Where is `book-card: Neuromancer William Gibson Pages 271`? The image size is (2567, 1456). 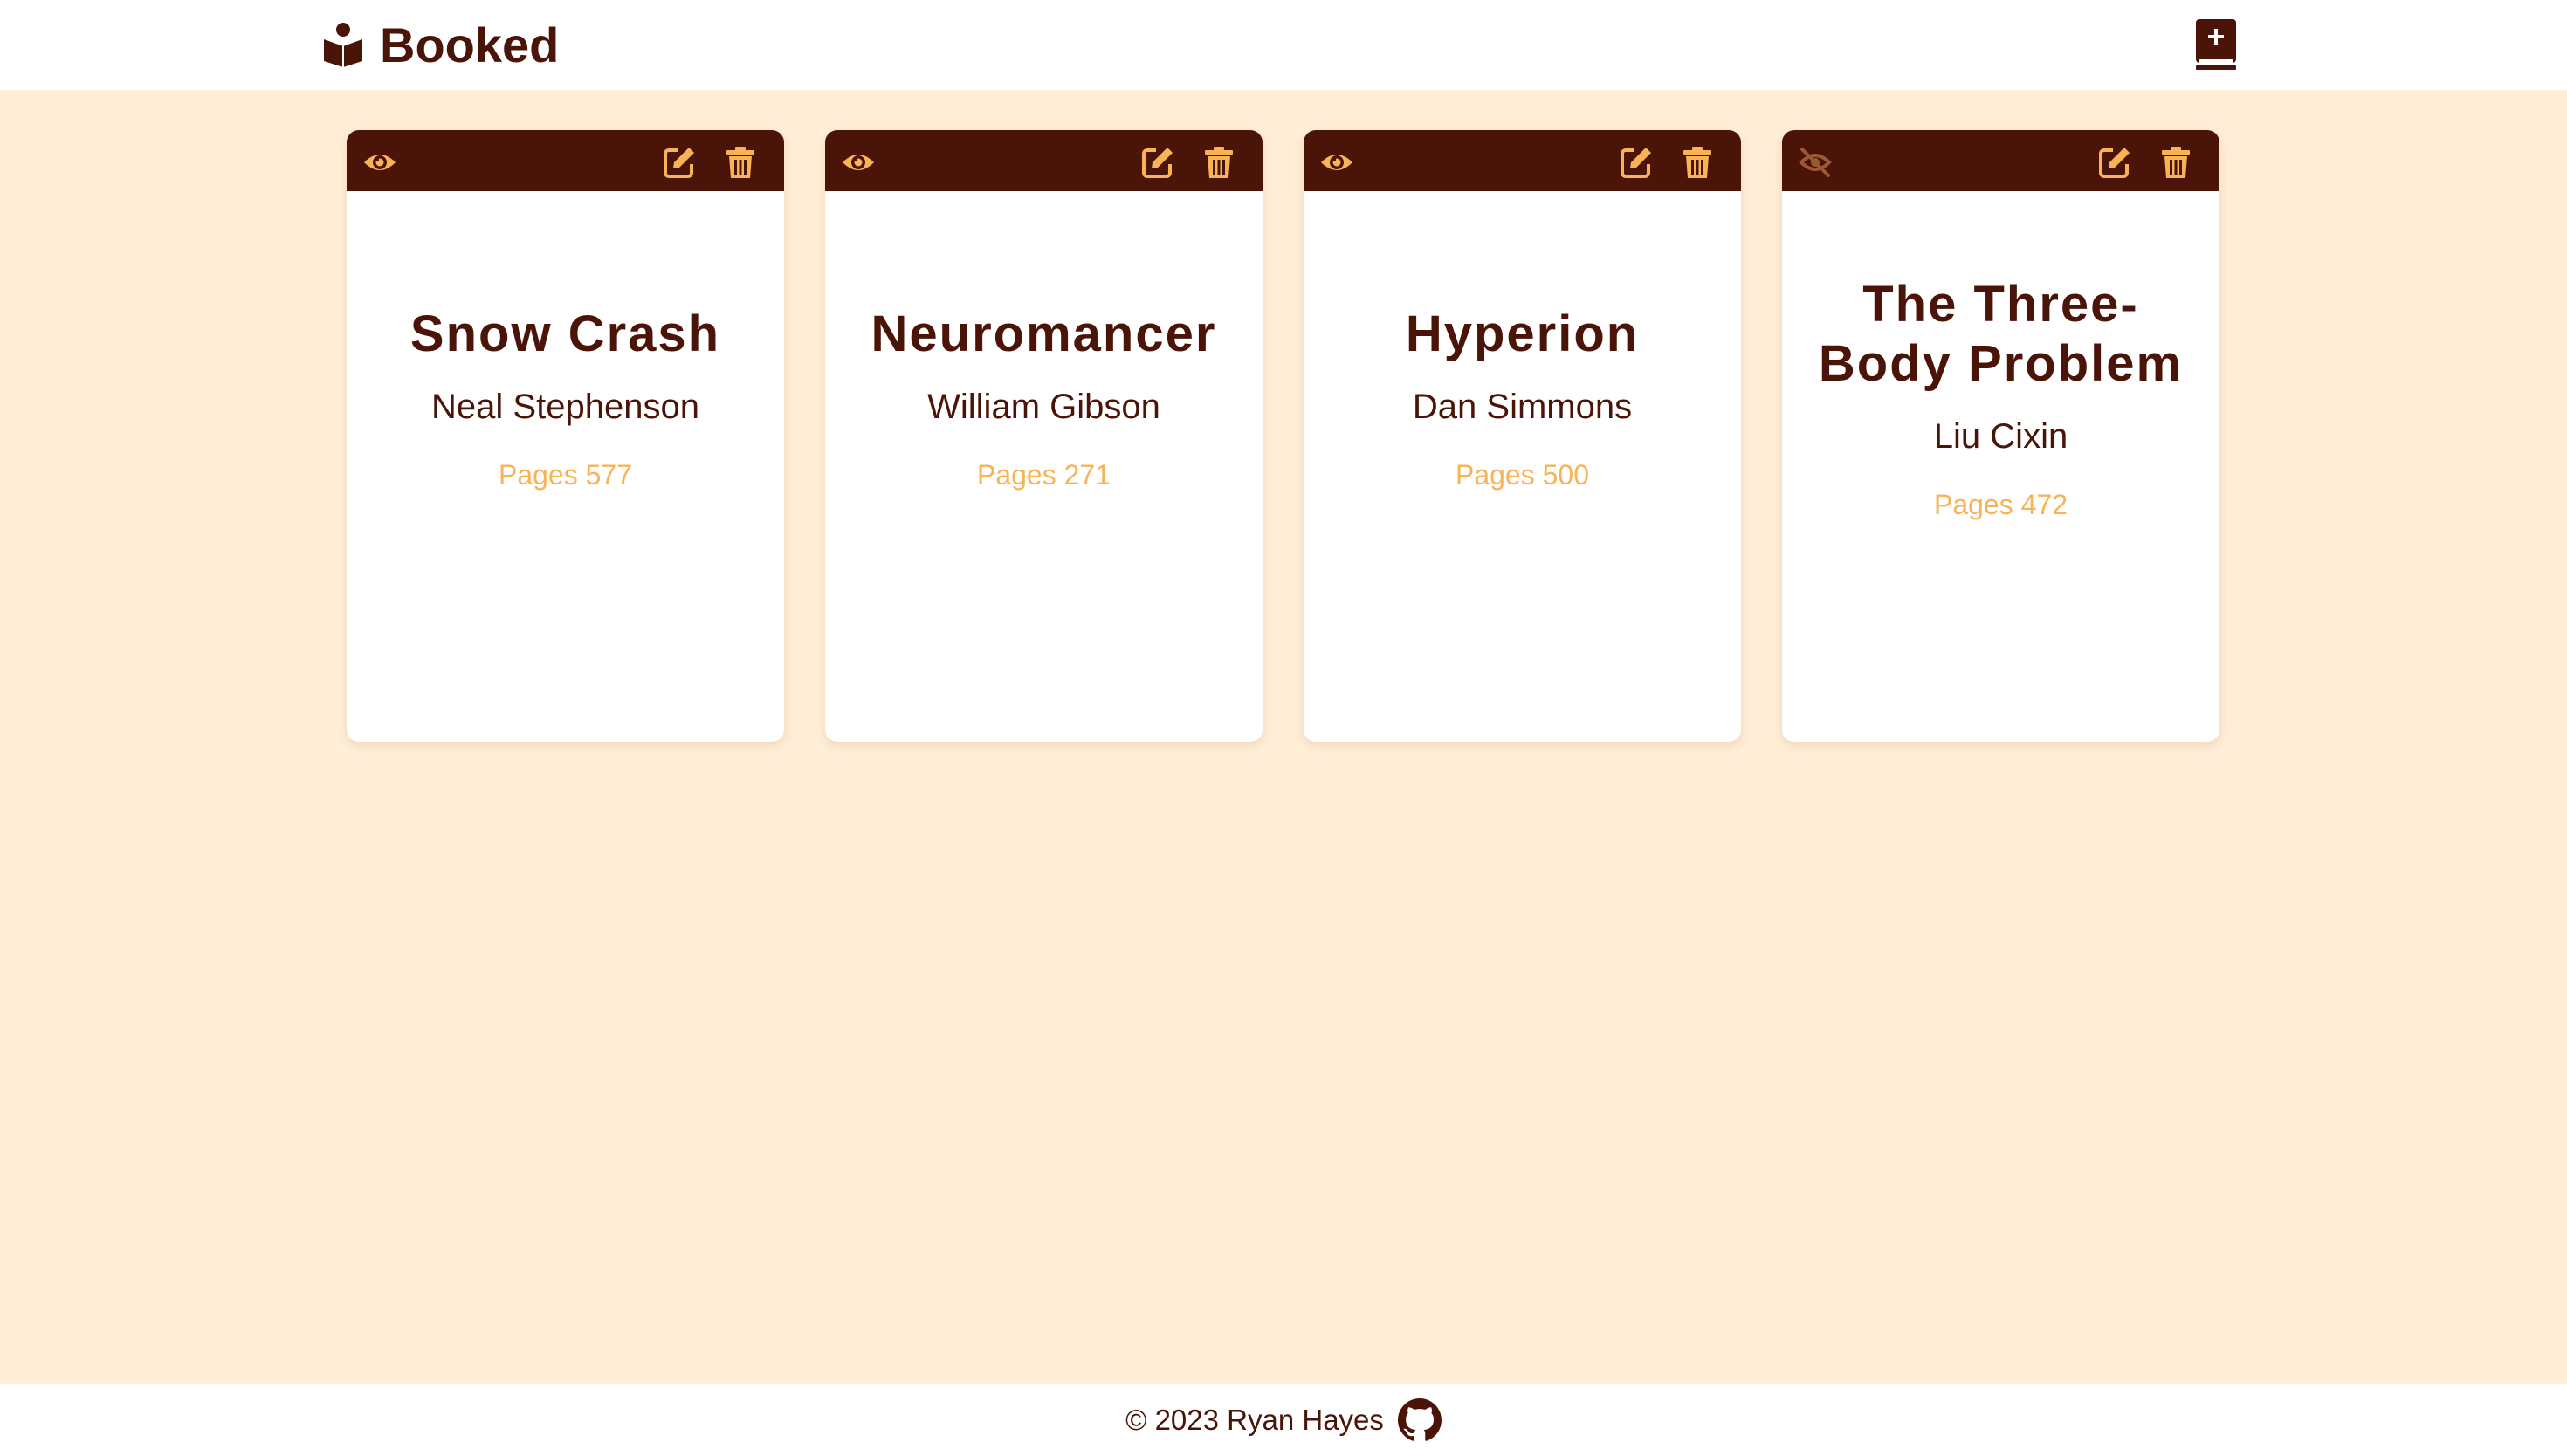
book-card: Neuromancer William Gibson Pages 271 is located at coordinates (1044, 436).